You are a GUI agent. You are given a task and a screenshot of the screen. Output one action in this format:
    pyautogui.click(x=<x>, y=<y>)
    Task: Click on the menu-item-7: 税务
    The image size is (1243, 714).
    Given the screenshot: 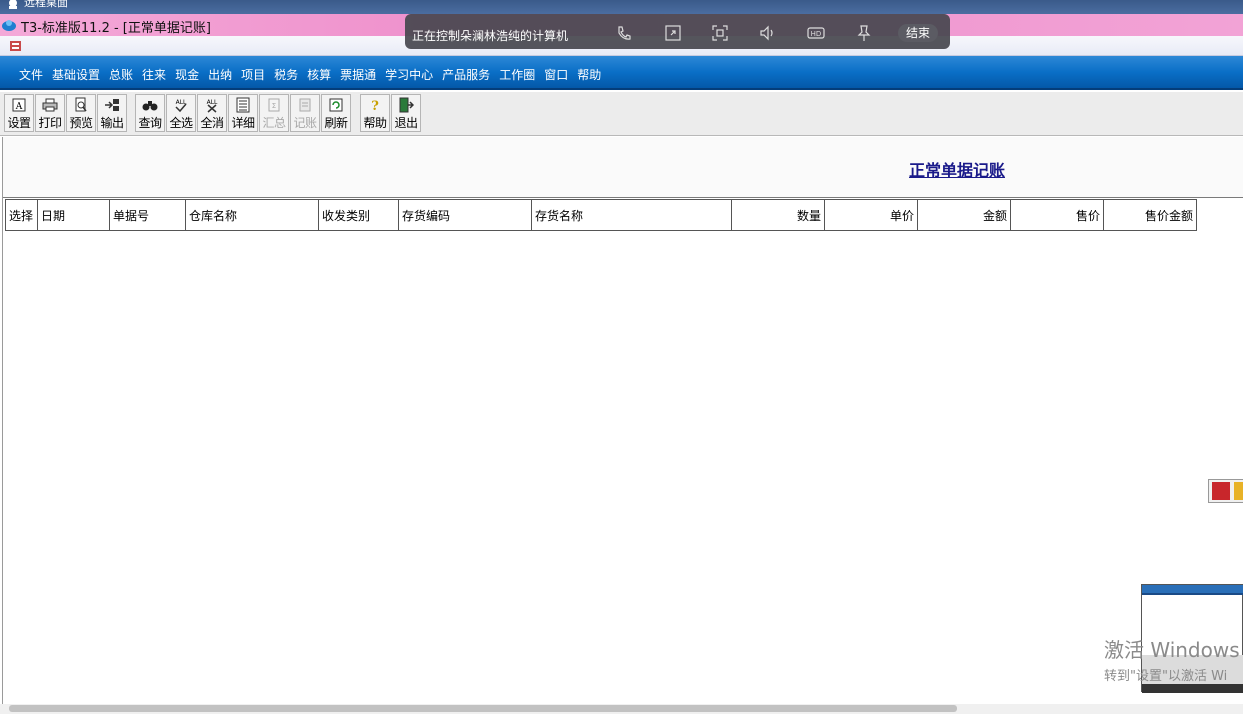 What is the action you would take?
    pyautogui.click(x=286, y=74)
    